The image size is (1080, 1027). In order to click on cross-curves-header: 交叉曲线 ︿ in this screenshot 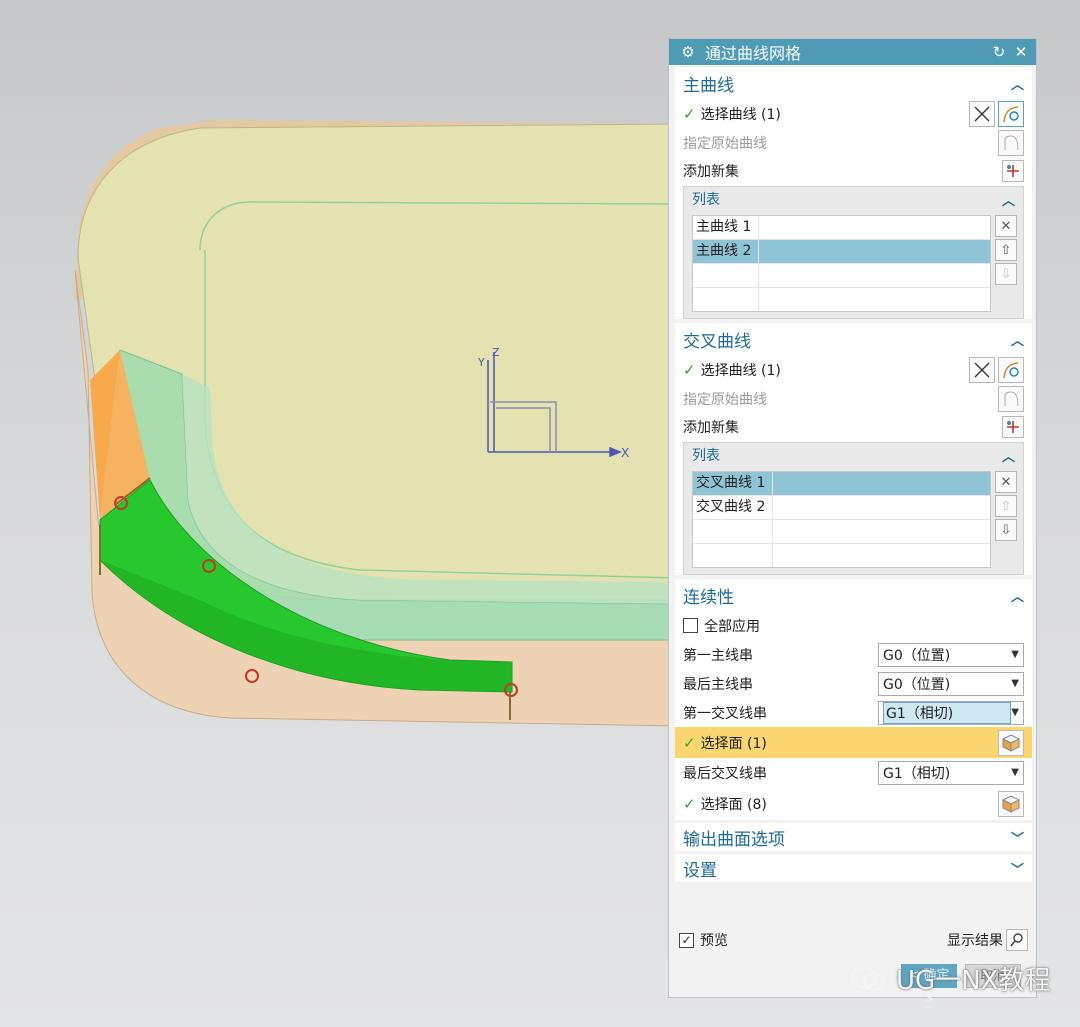, I will do `click(853, 339)`.